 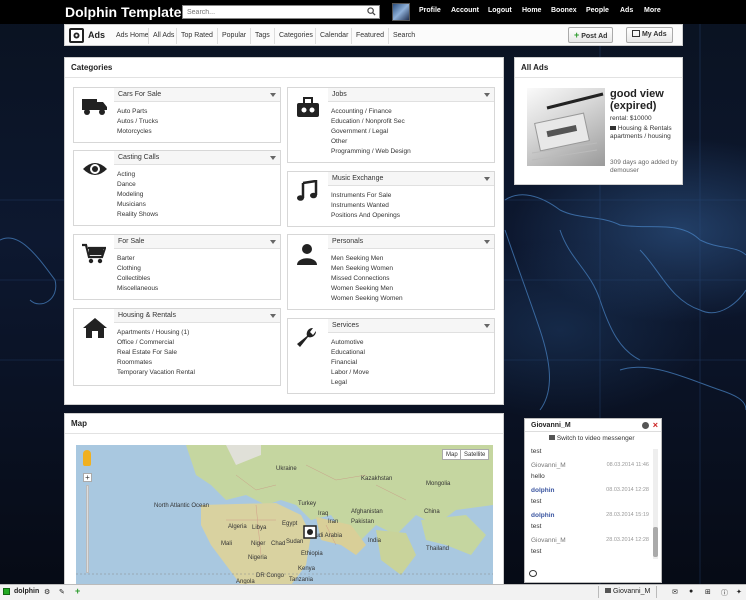 What do you see at coordinates (163, 36) in the screenshot?
I see `tab-all-ads: All Ads` at bounding box center [163, 36].